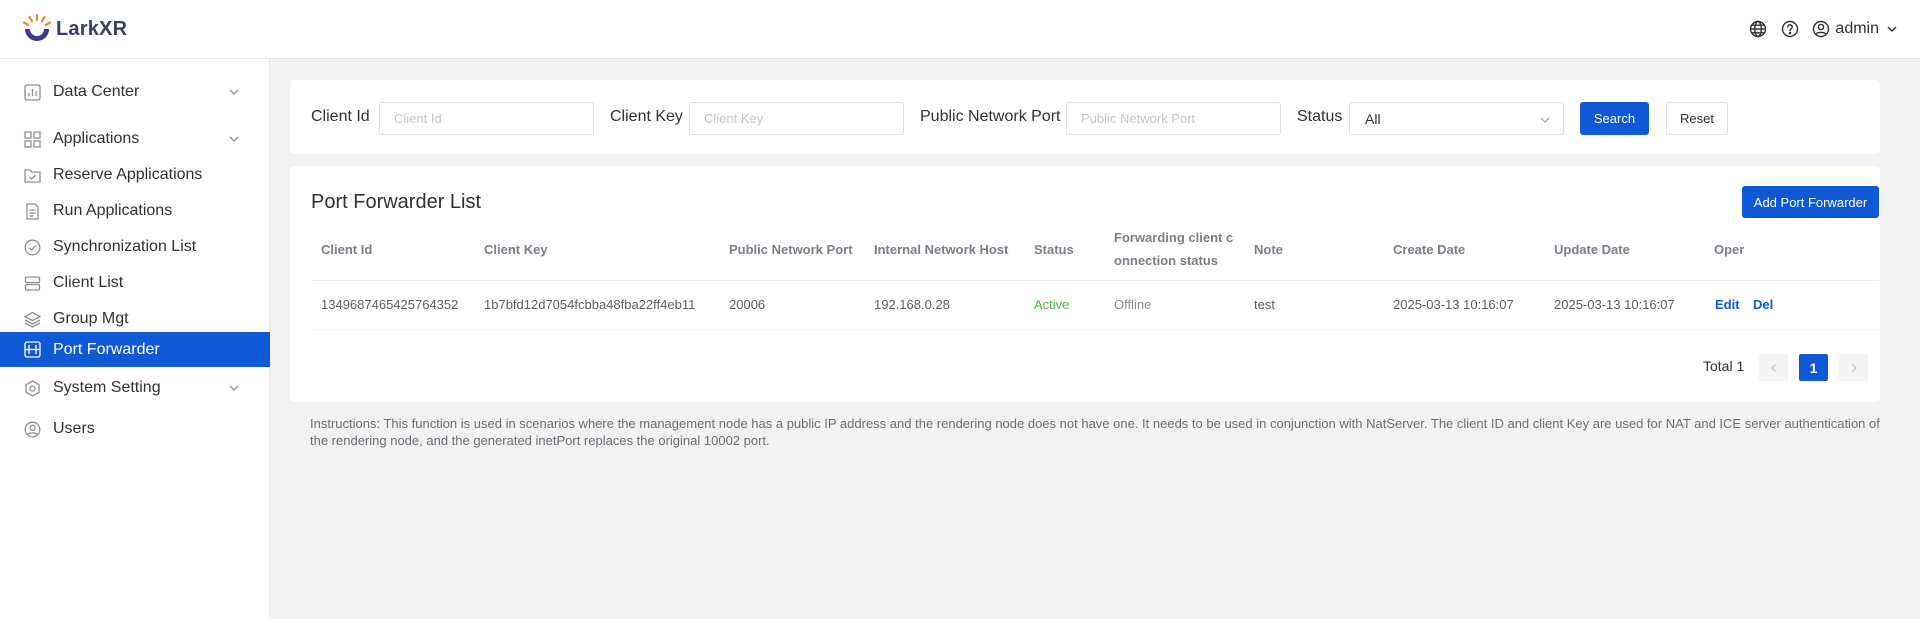 This screenshot has height=619, width=1920. I want to click on top-header: LarkXR admin, so click(960, 29).